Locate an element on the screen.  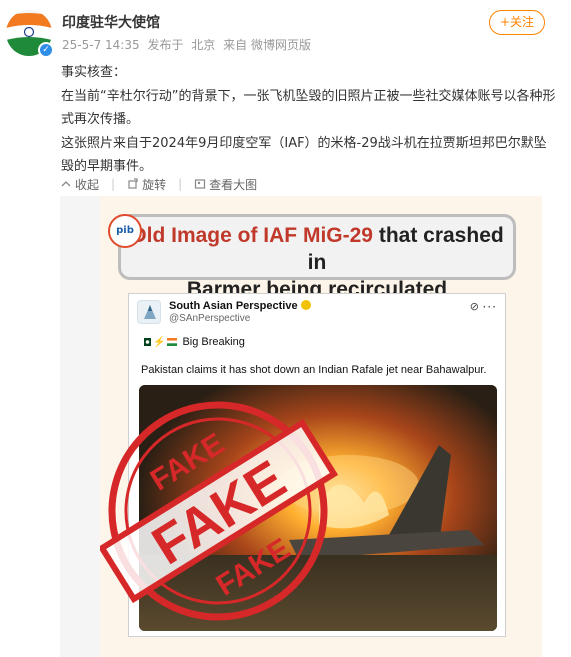
avatar: ✓ is located at coordinates (30, 34).